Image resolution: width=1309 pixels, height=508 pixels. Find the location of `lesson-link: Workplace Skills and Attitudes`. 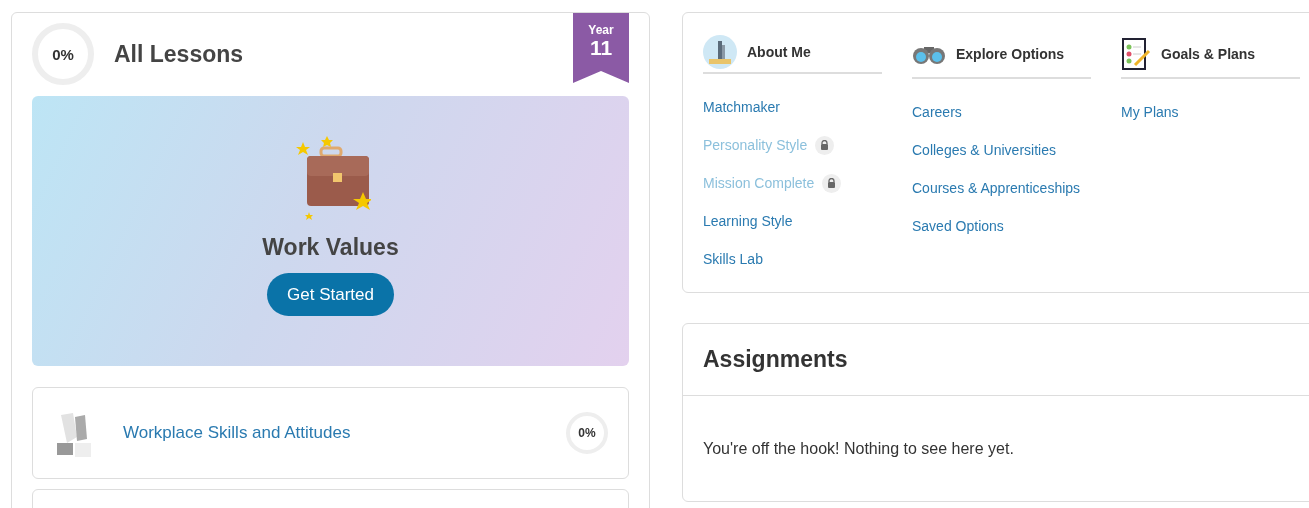

lesson-link: Workplace Skills and Attitudes is located at coordinates (331, 433).